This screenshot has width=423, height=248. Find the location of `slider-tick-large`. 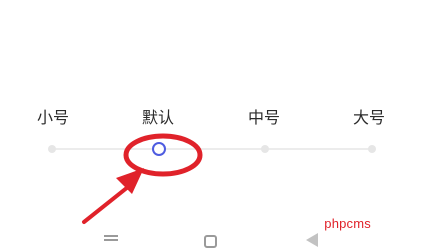

slider-tick-large is located at coordinates (372, 149).